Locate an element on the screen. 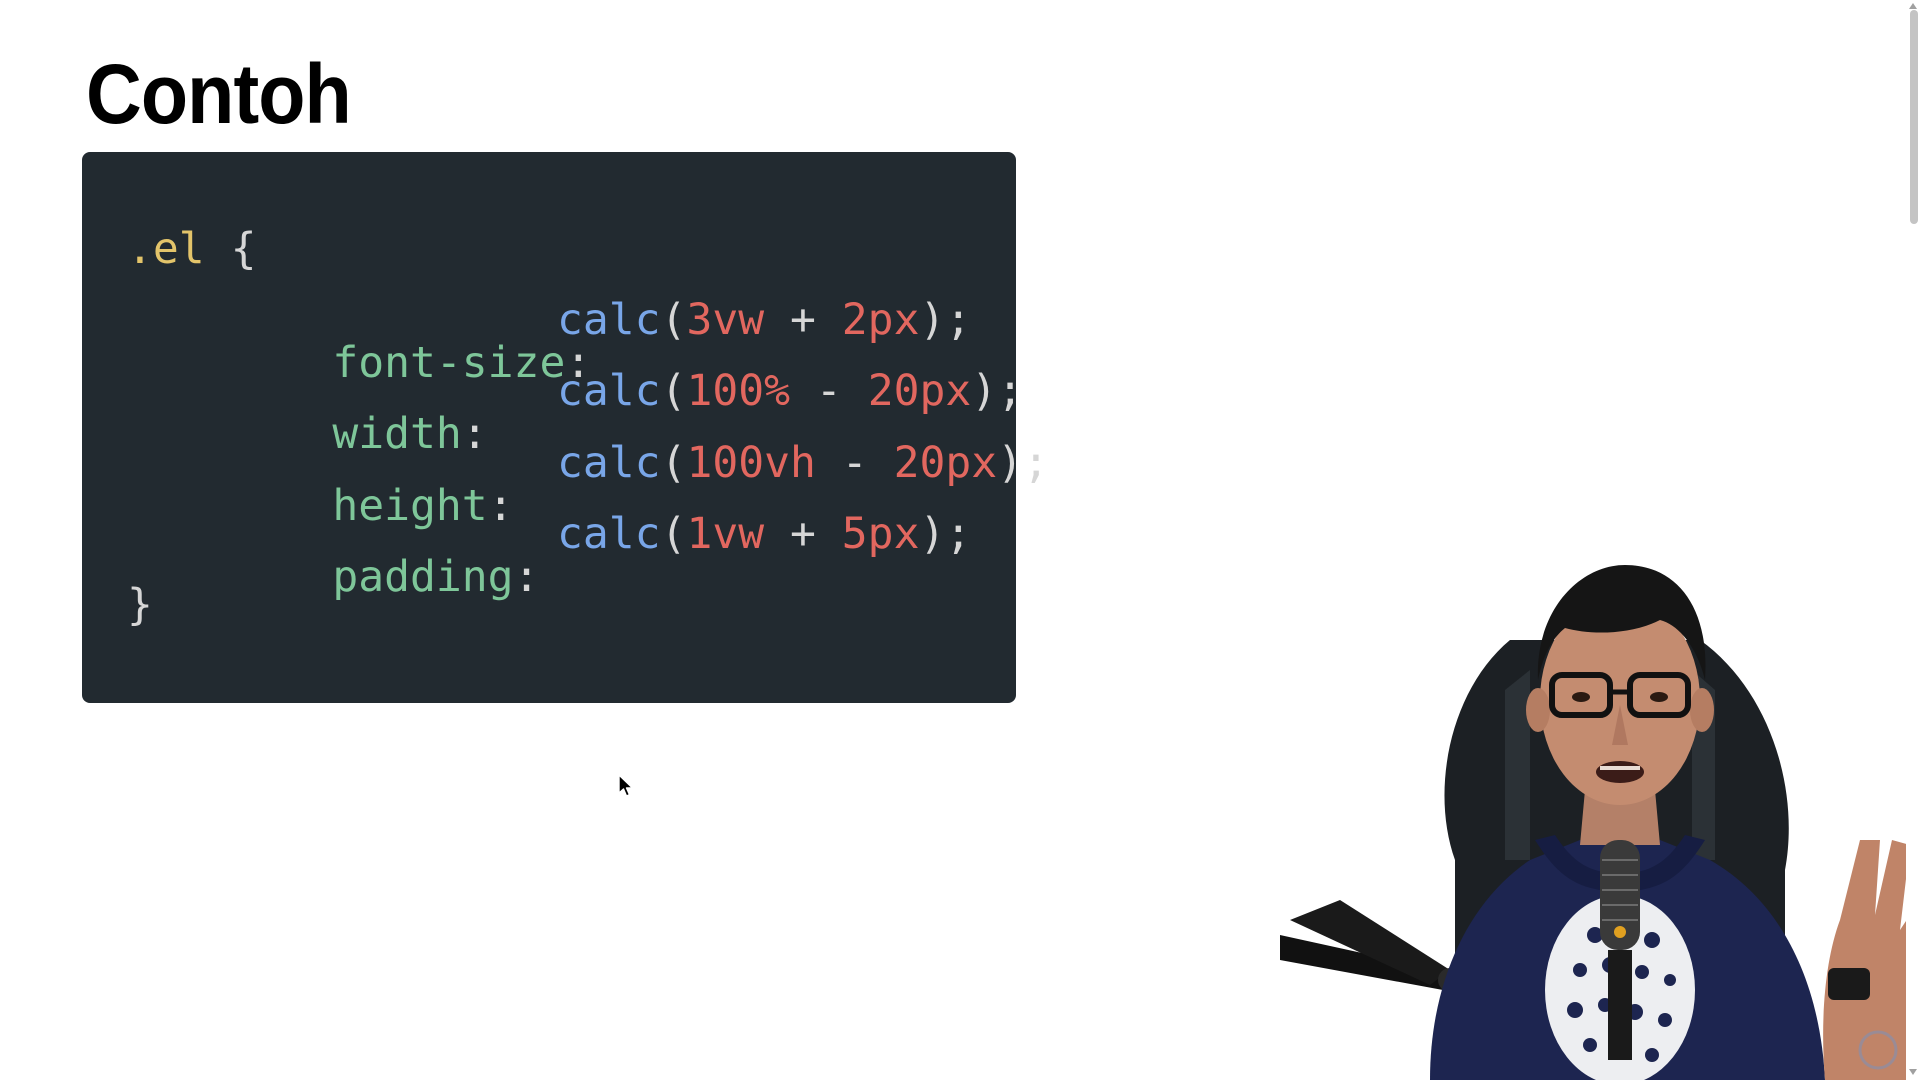  operand-2: 5px is located at coordinates (880, 534).